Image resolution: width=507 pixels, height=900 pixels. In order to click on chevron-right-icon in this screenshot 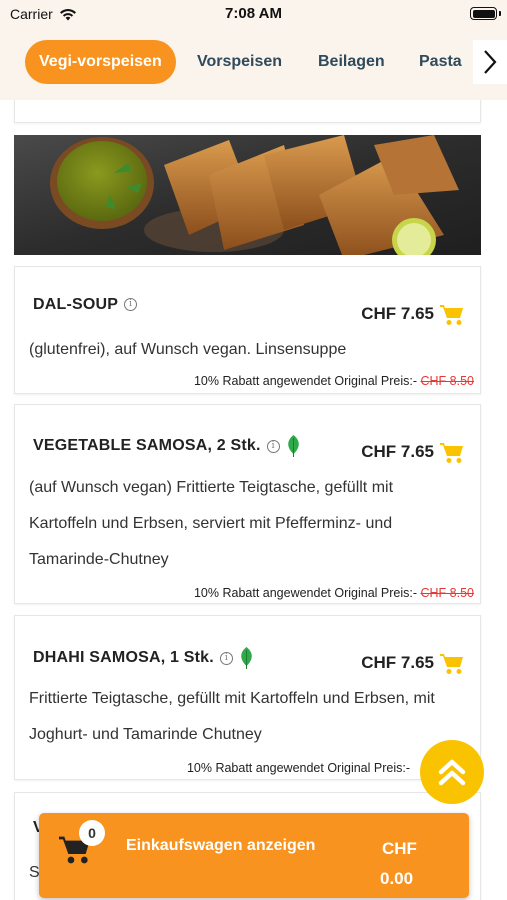, I will do `click(490, 62)`.